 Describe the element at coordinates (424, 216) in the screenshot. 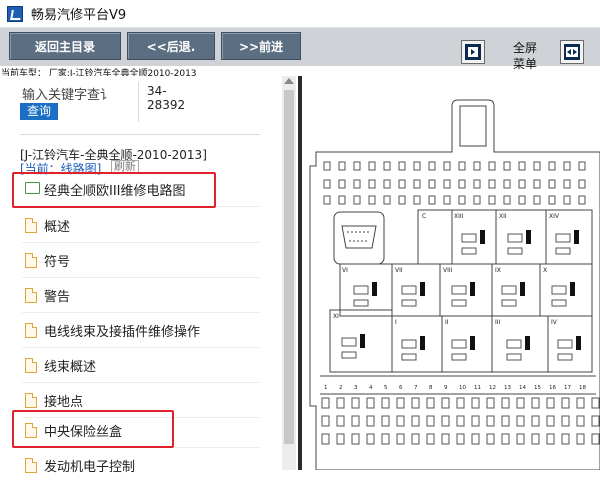

I see `section-label: C` at that location.